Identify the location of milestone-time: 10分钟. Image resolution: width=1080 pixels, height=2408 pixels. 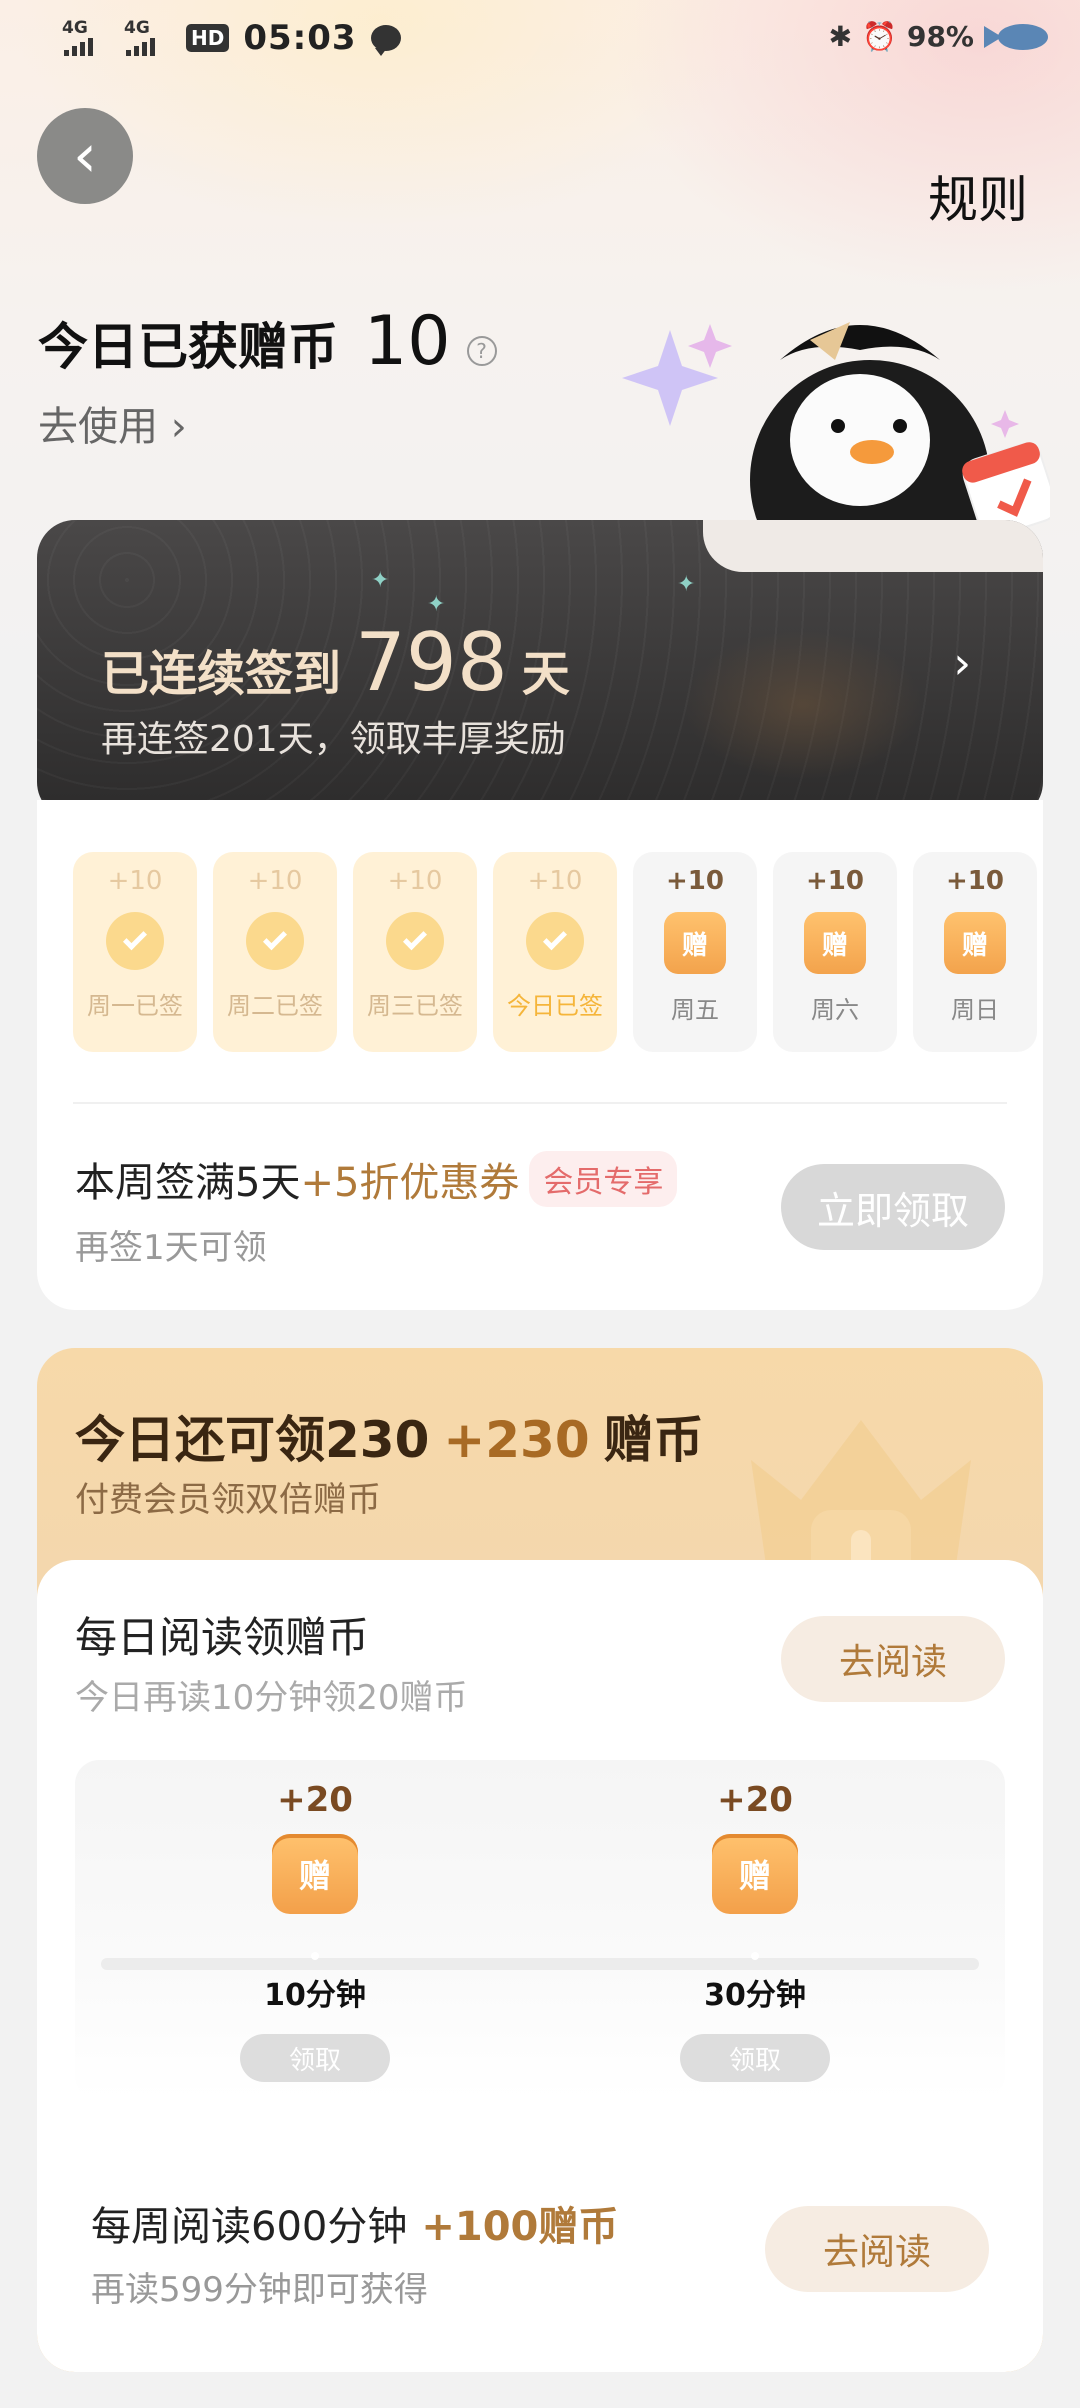
(315, 1995).